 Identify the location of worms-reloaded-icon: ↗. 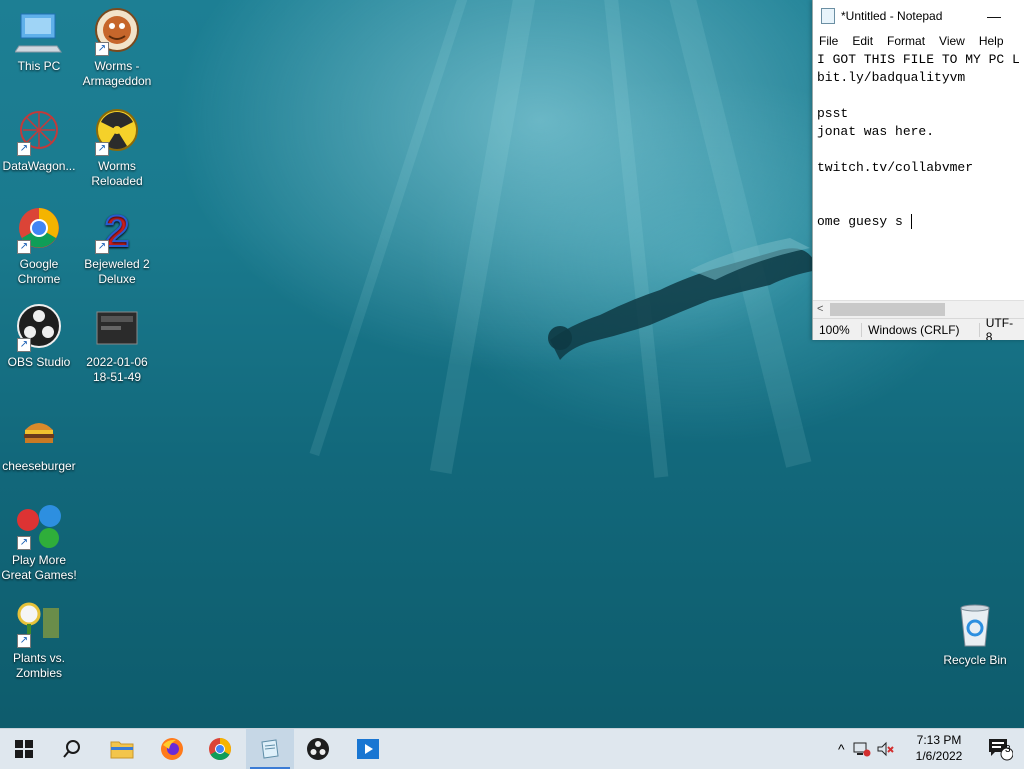
(117, 132).